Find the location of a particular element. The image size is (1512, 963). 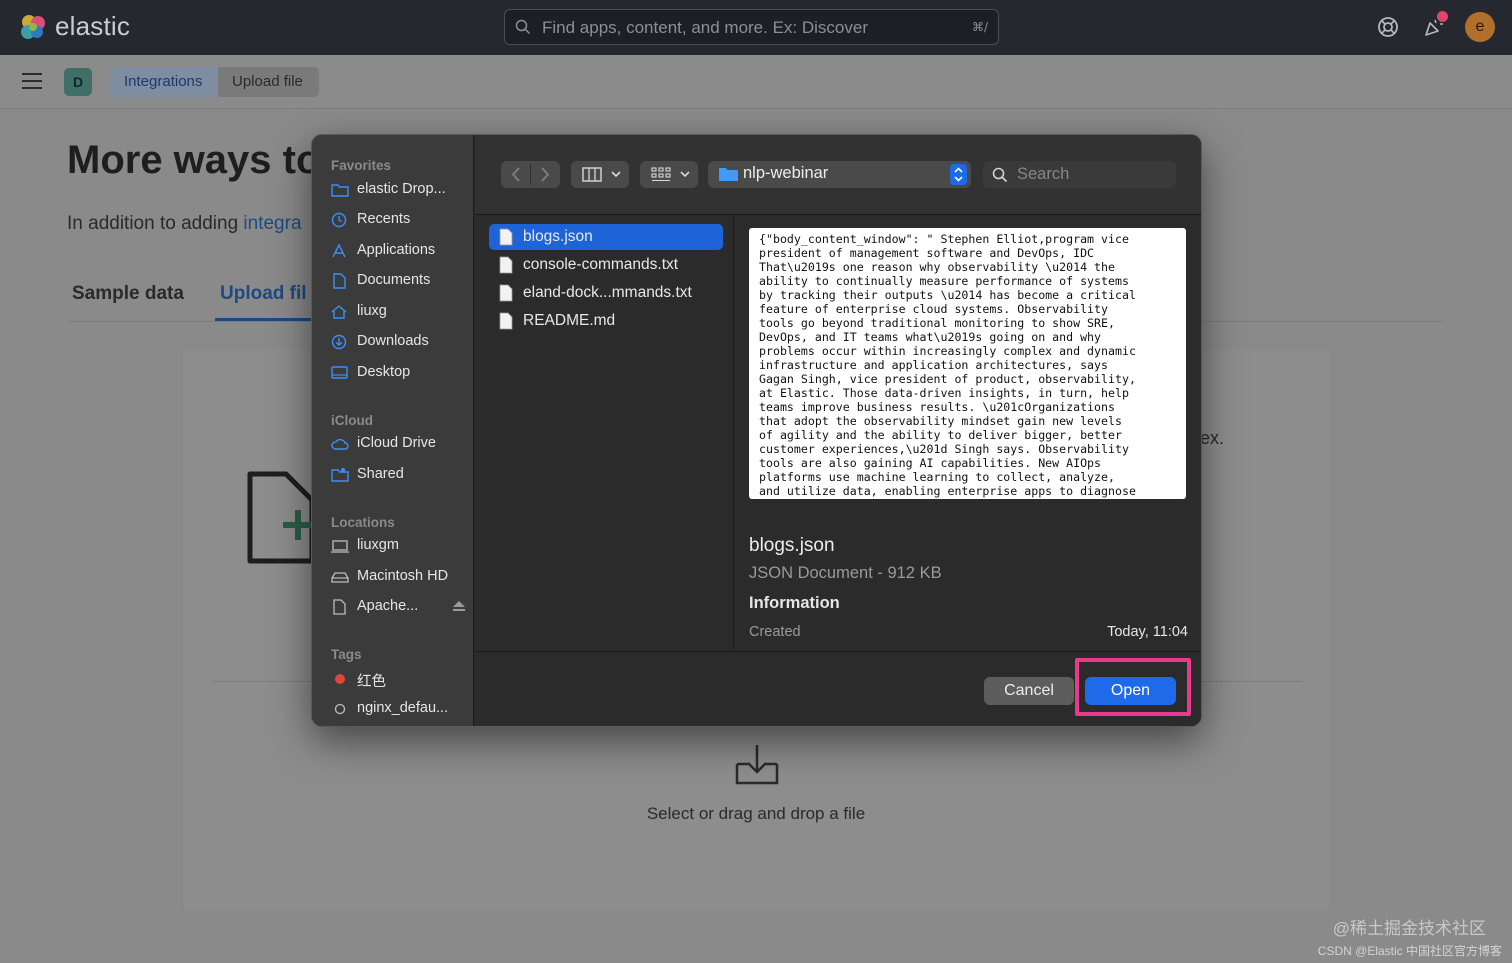

sidebar-item-label: Shared is located at coordinates (380, 474).